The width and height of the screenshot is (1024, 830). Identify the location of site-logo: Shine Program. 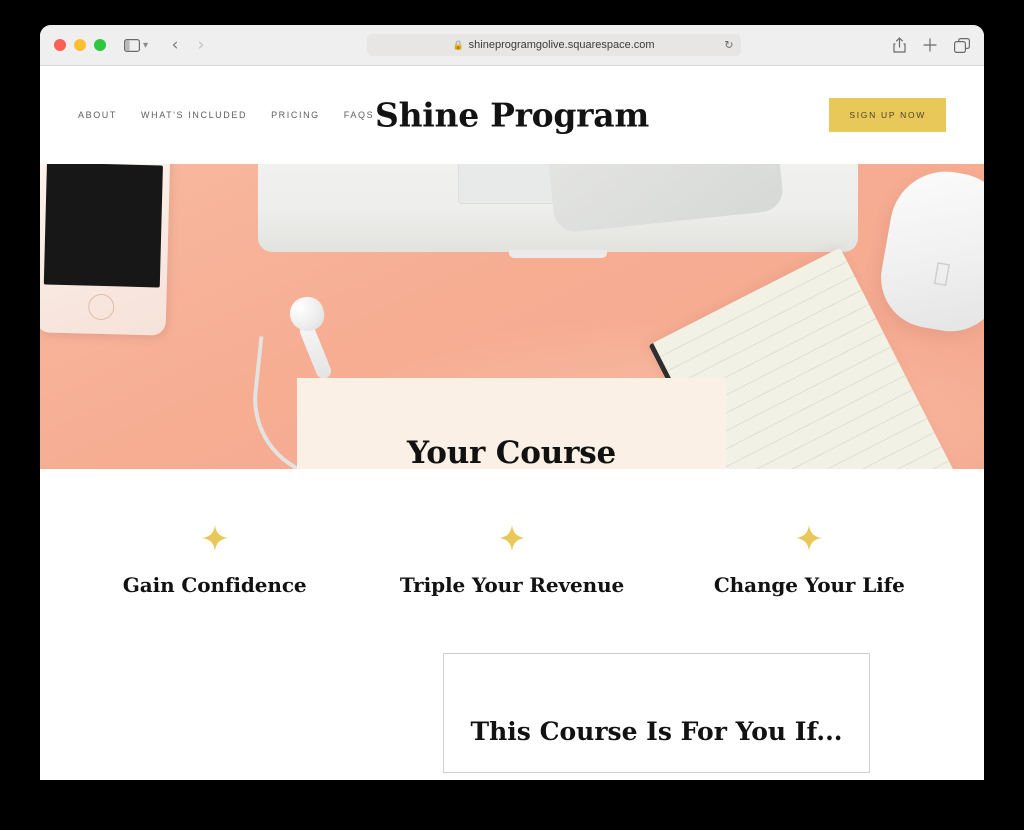
(512, 115).